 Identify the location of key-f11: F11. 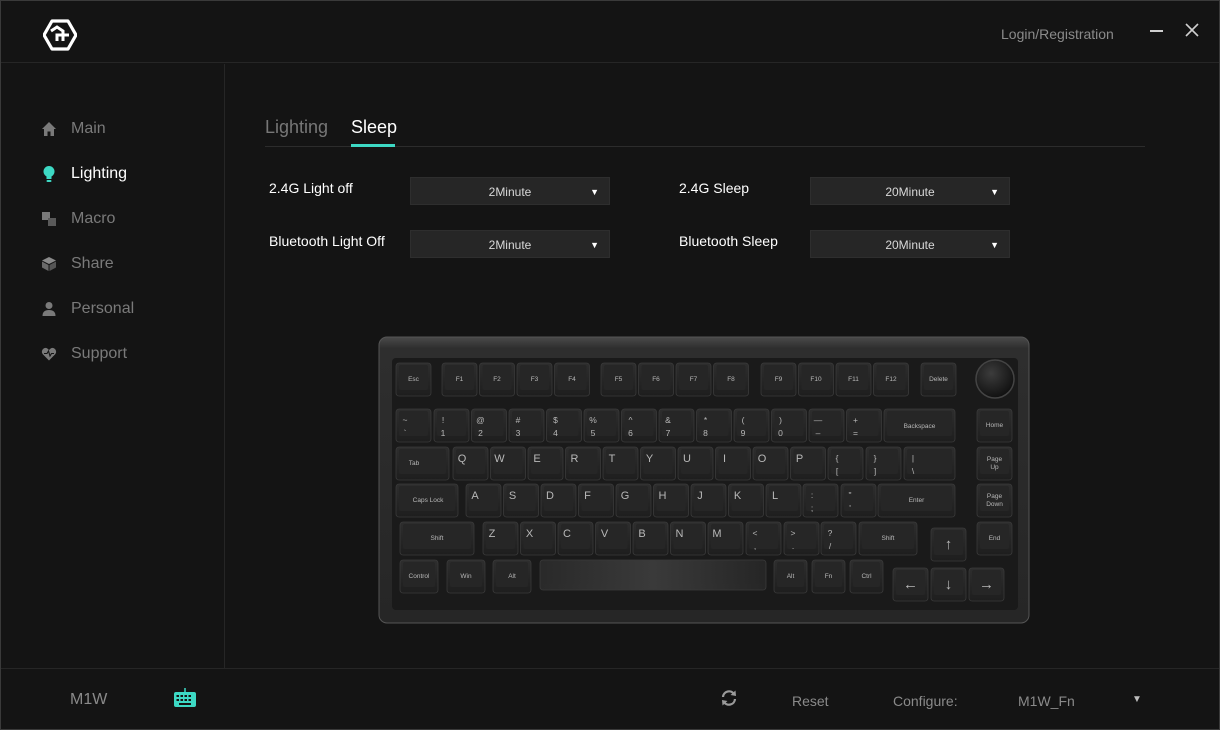
(853, 379).